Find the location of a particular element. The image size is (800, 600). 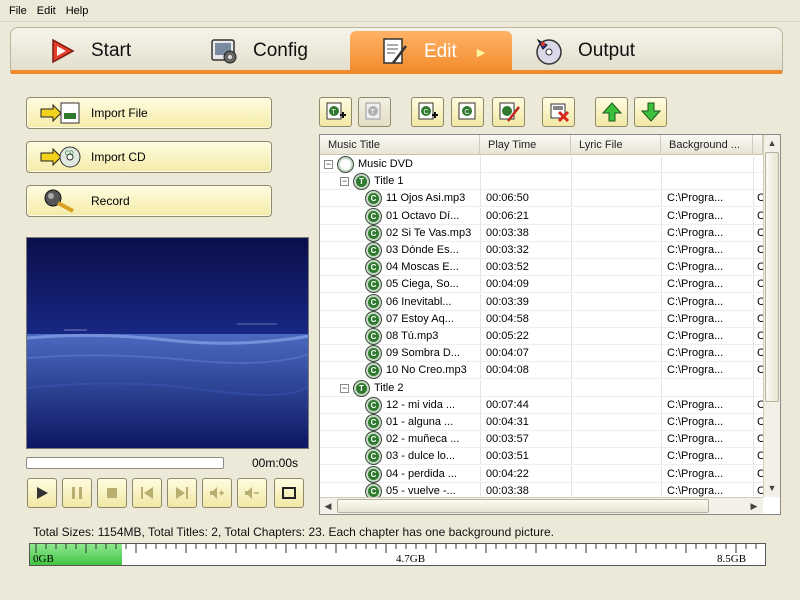

remove-title-button: T is located at coordinates (374, 112).